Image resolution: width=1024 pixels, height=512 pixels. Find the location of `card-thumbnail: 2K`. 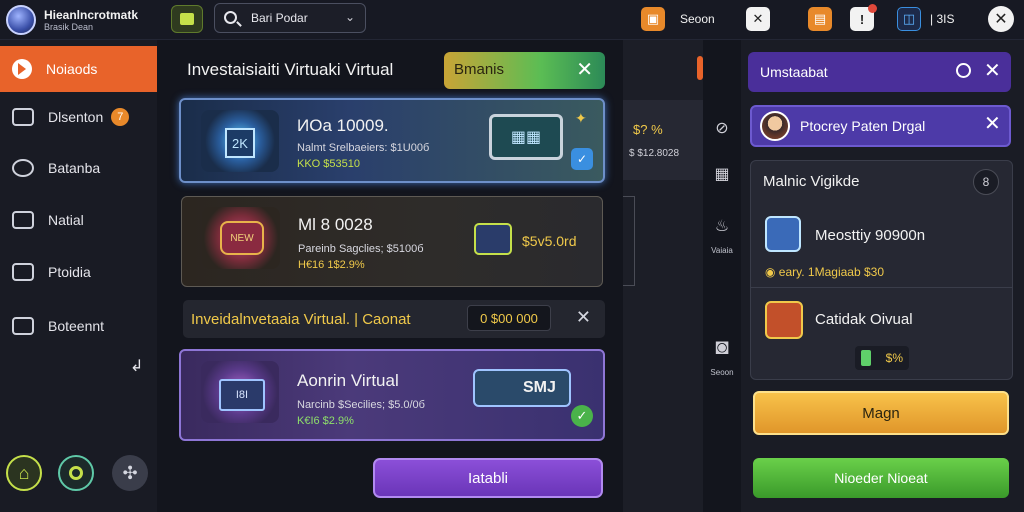

card-thumbnail: 2K is located at coordinates (240, 141).